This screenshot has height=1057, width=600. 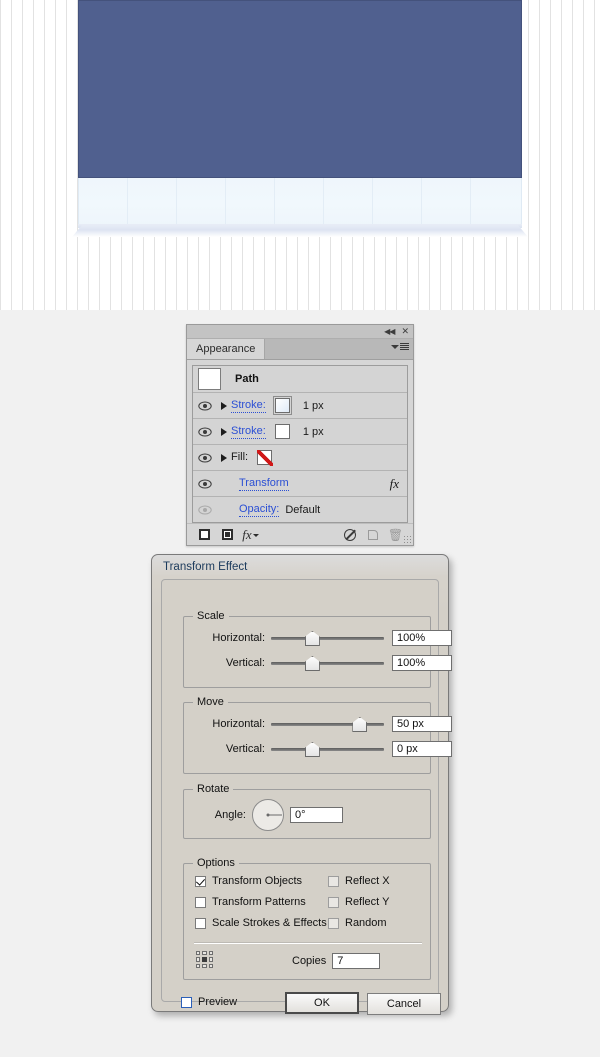 I want to click on scale-vertical-input: 100%, so click(x=422, y=663).